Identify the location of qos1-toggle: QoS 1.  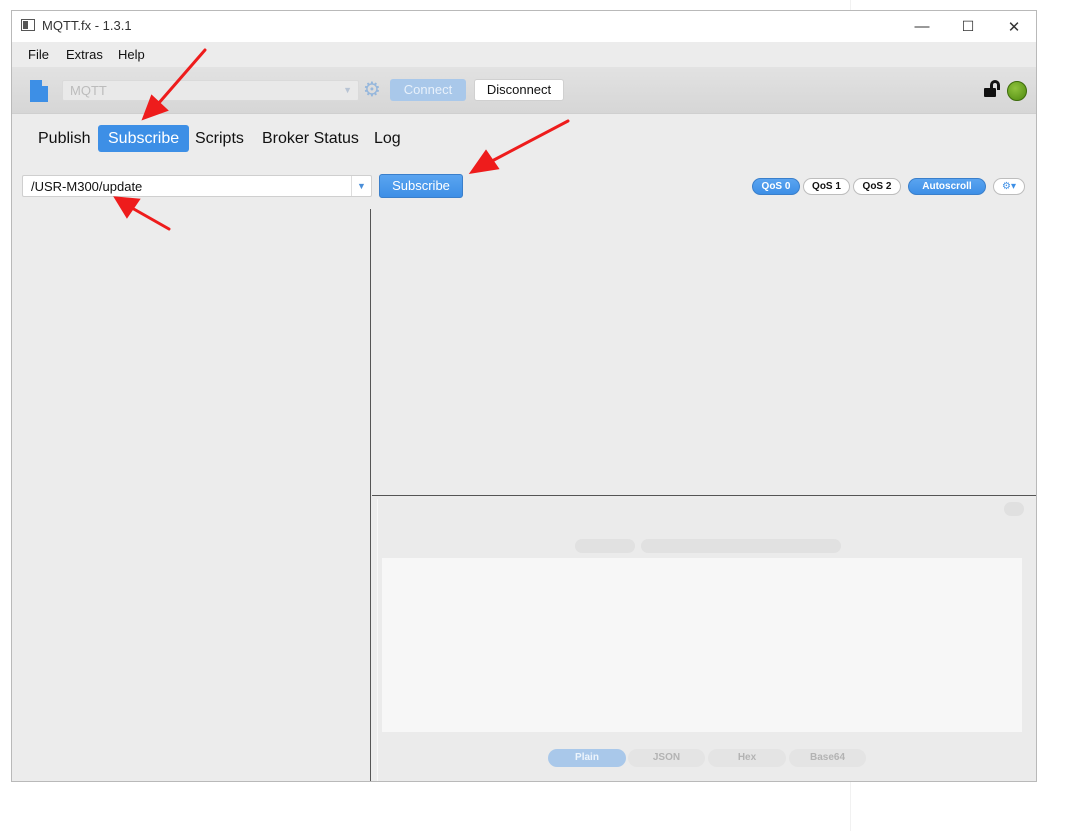
(826, 186).